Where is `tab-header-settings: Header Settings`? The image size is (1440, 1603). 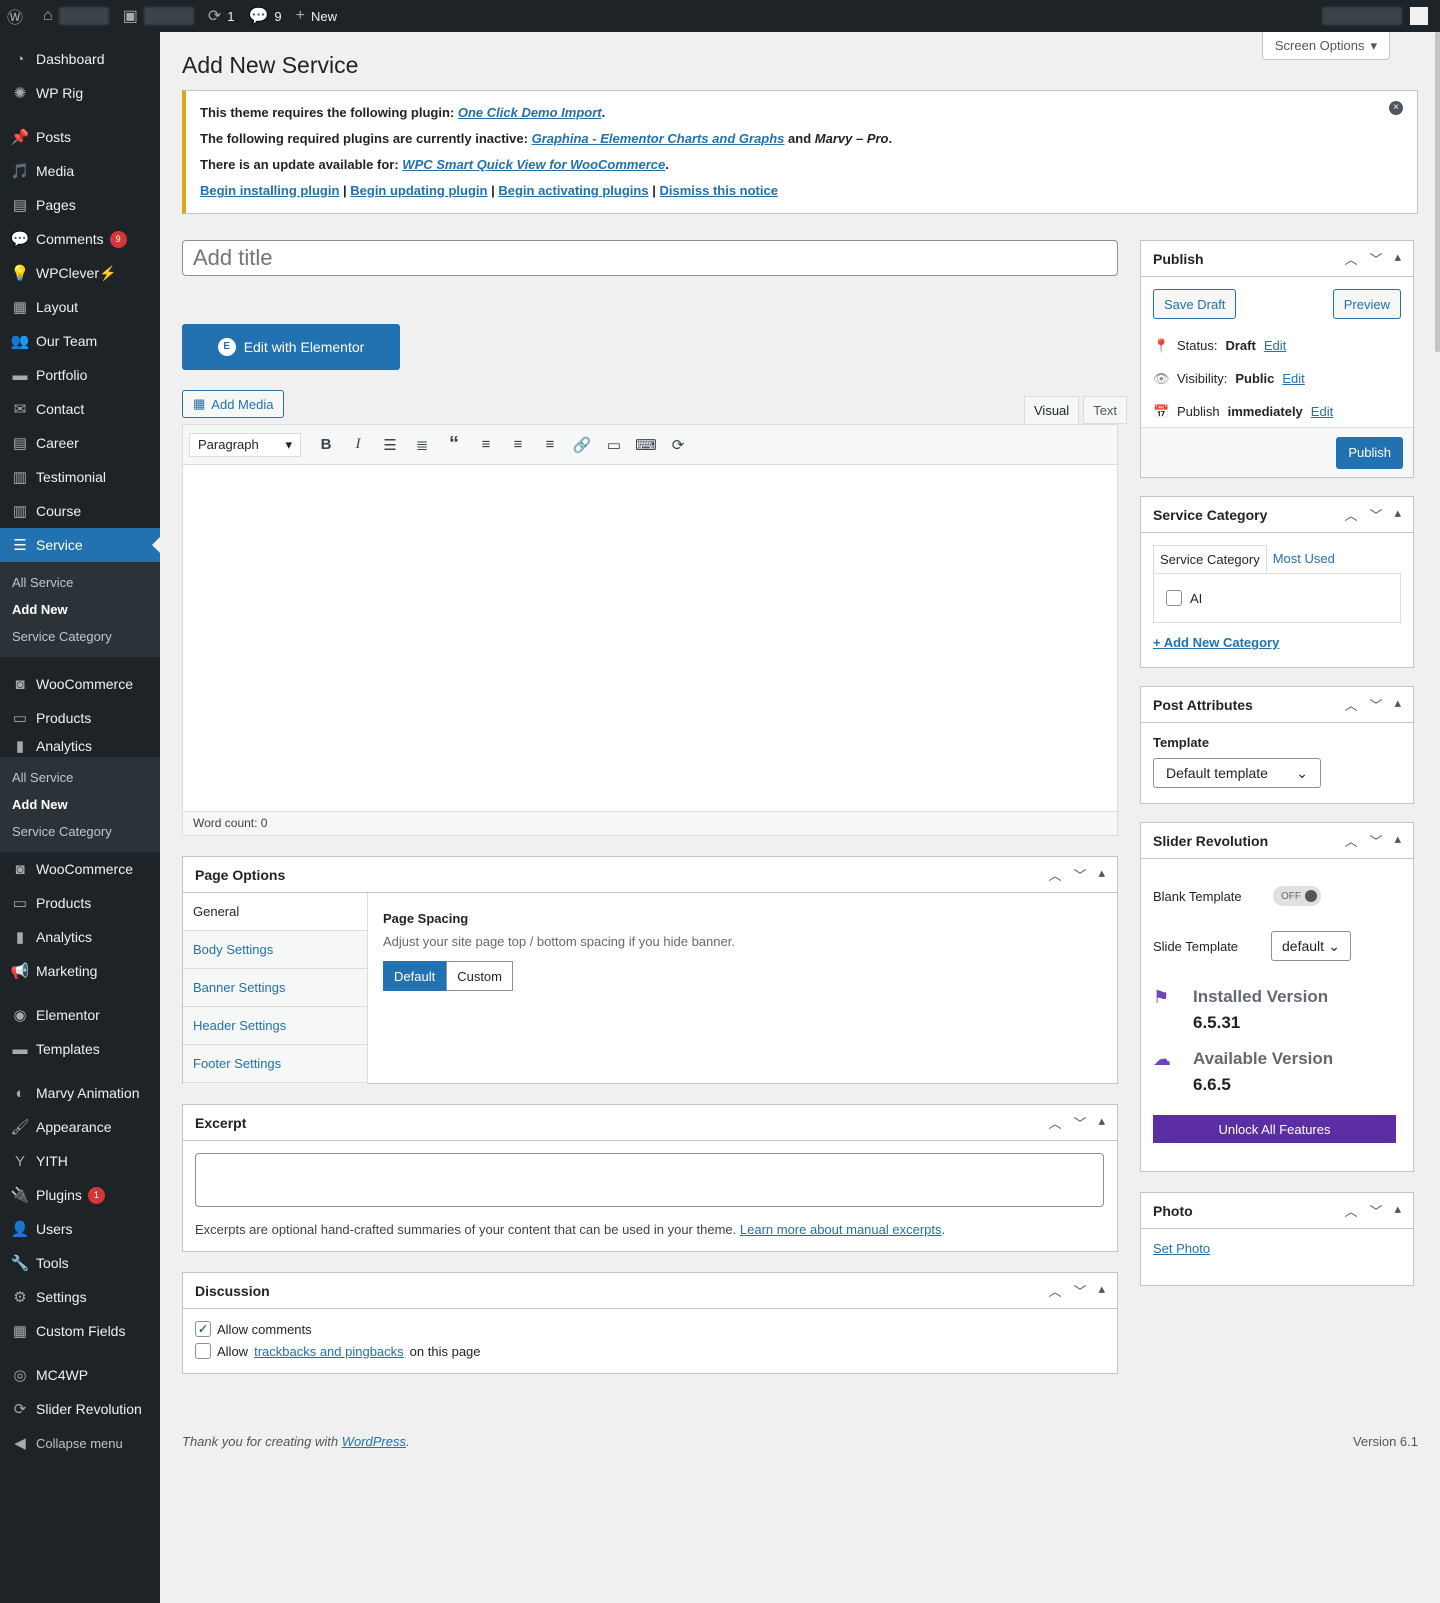 tab-header-settings: Header Settings is located at coordinates (275, 1026).